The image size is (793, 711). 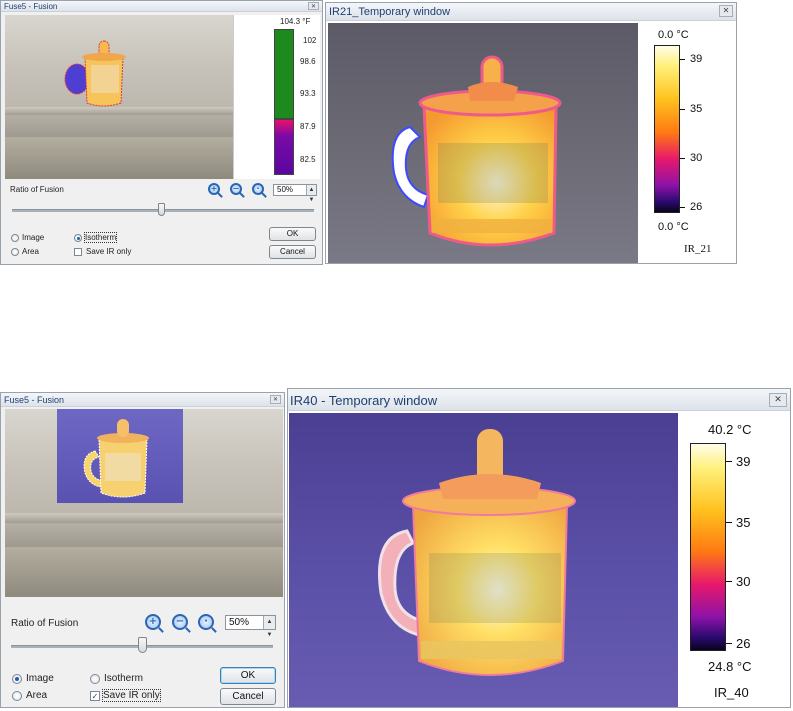 I want to click on bottom-zoom-out-icon: −, so click(x=180, y=622).